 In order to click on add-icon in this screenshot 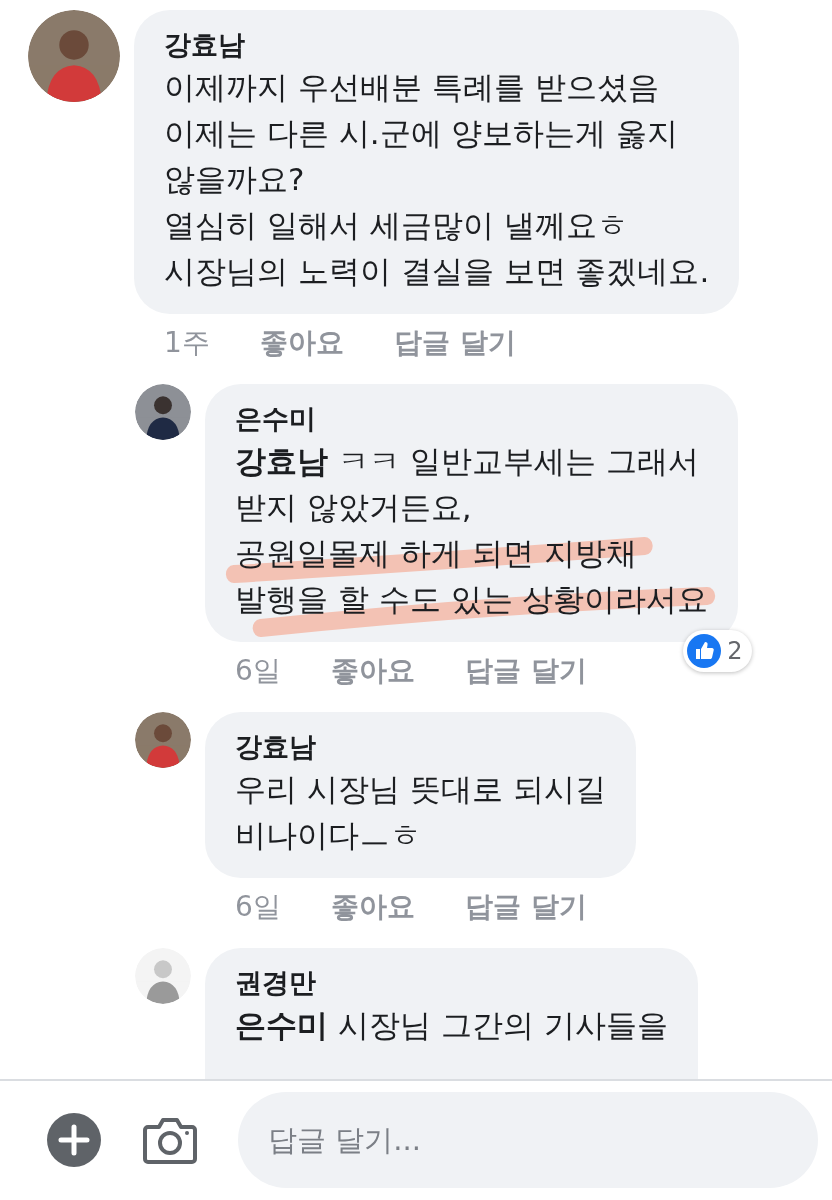, I will do `click(74, 1139)`.